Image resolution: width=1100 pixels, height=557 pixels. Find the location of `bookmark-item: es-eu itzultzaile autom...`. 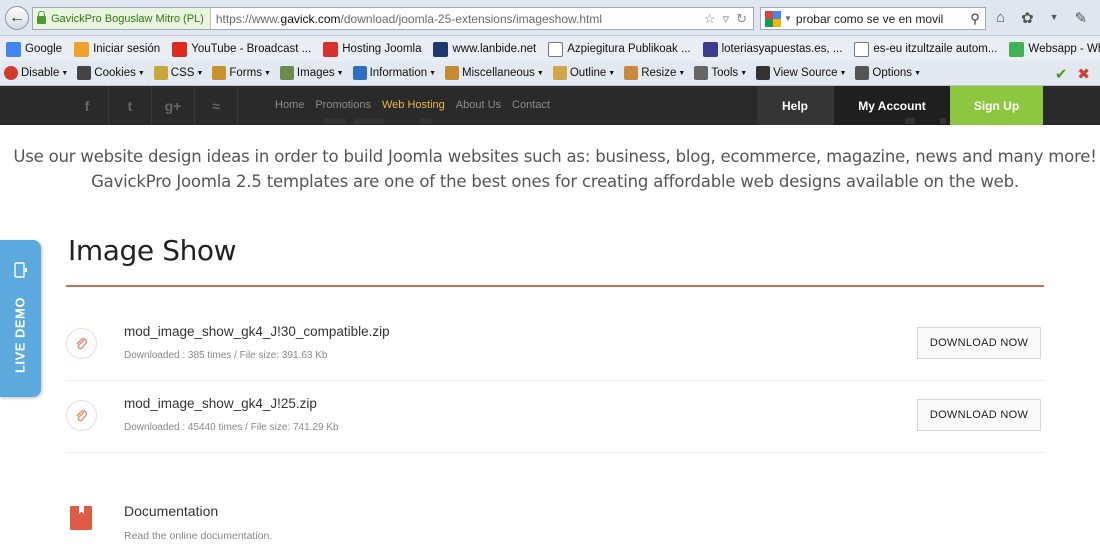

bookmark-item: es-eu itzultzaile autom... is located at coordinates (925, 49).